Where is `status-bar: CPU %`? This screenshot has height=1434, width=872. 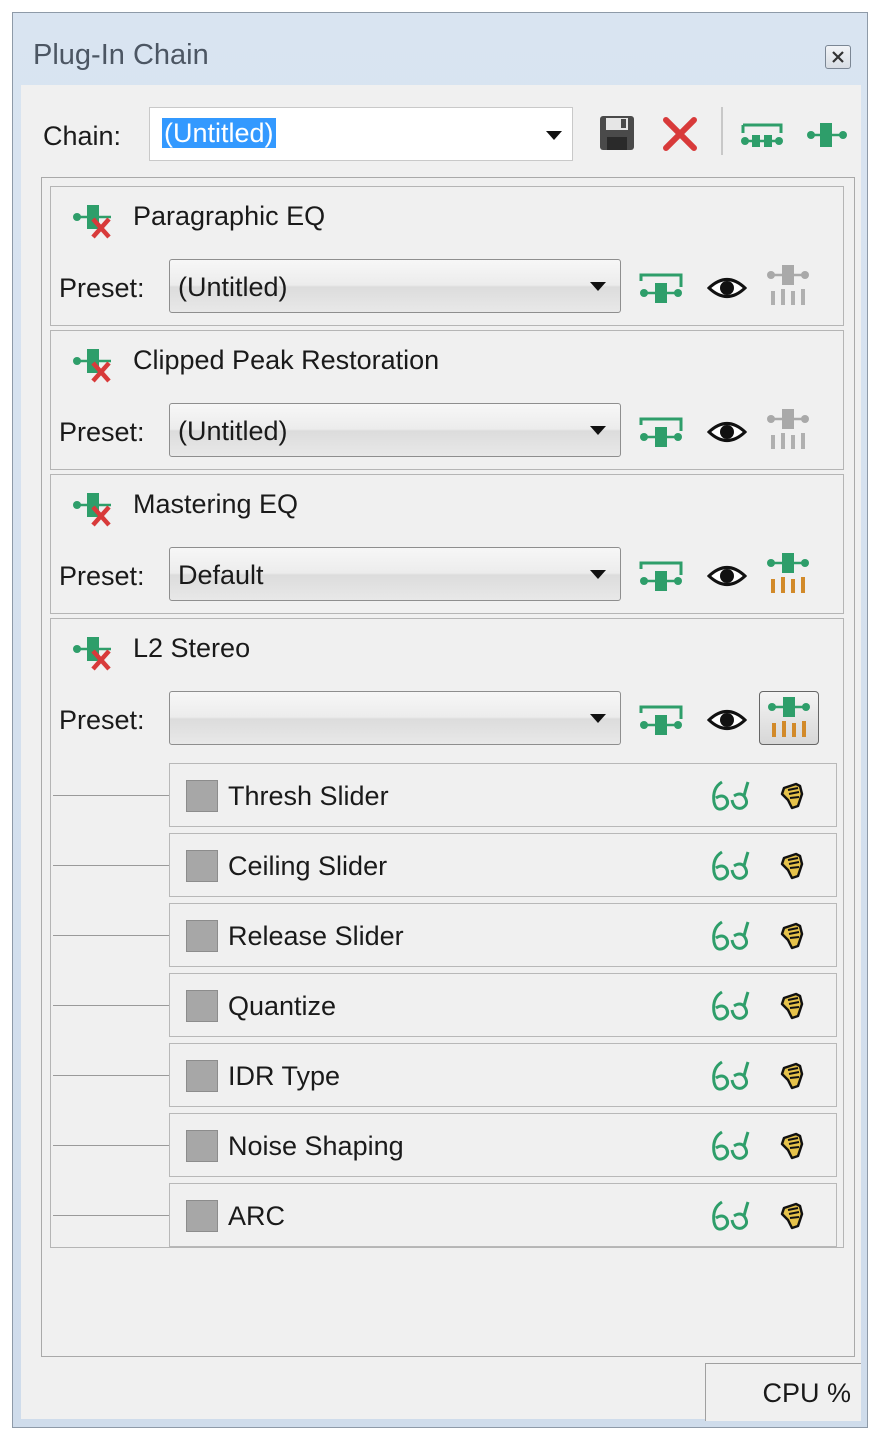
status-bar: CPU % is located at coordinates (441, 1392).